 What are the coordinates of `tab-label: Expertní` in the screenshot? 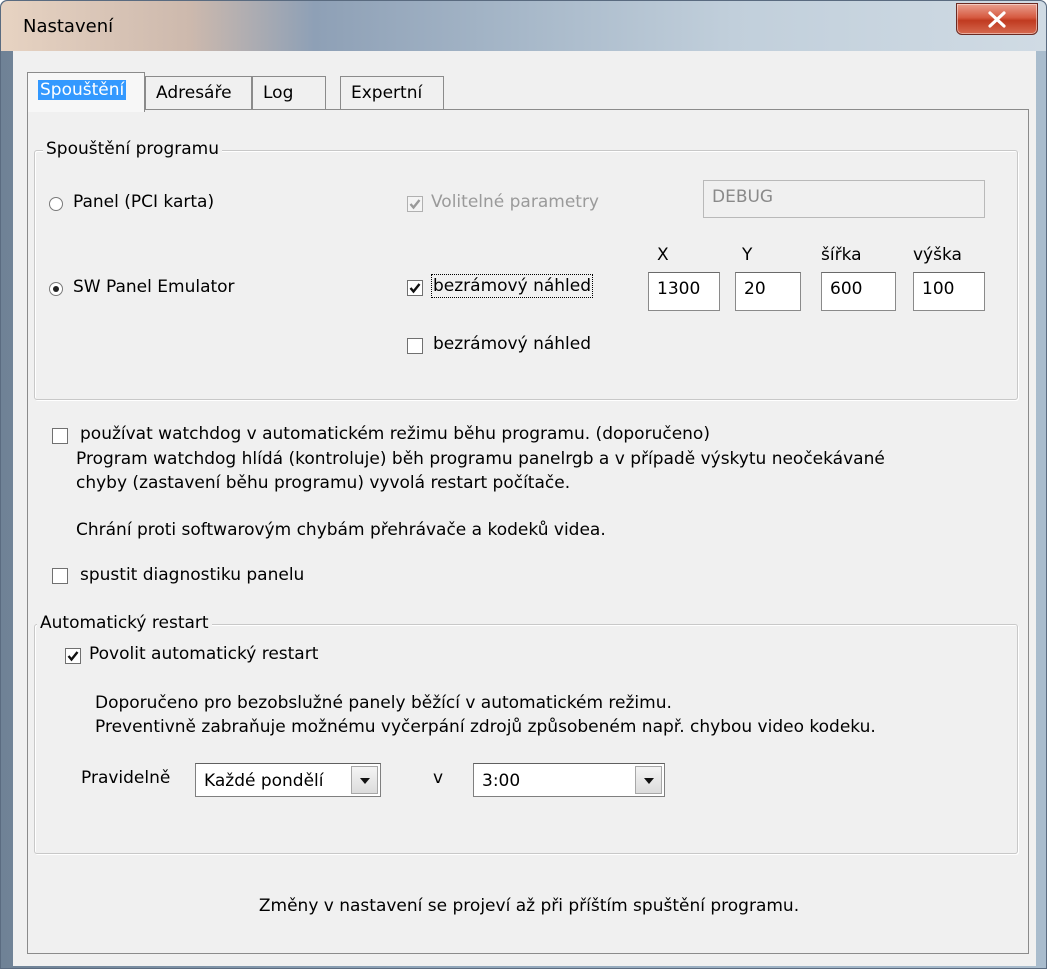 It's located at (387, 93).